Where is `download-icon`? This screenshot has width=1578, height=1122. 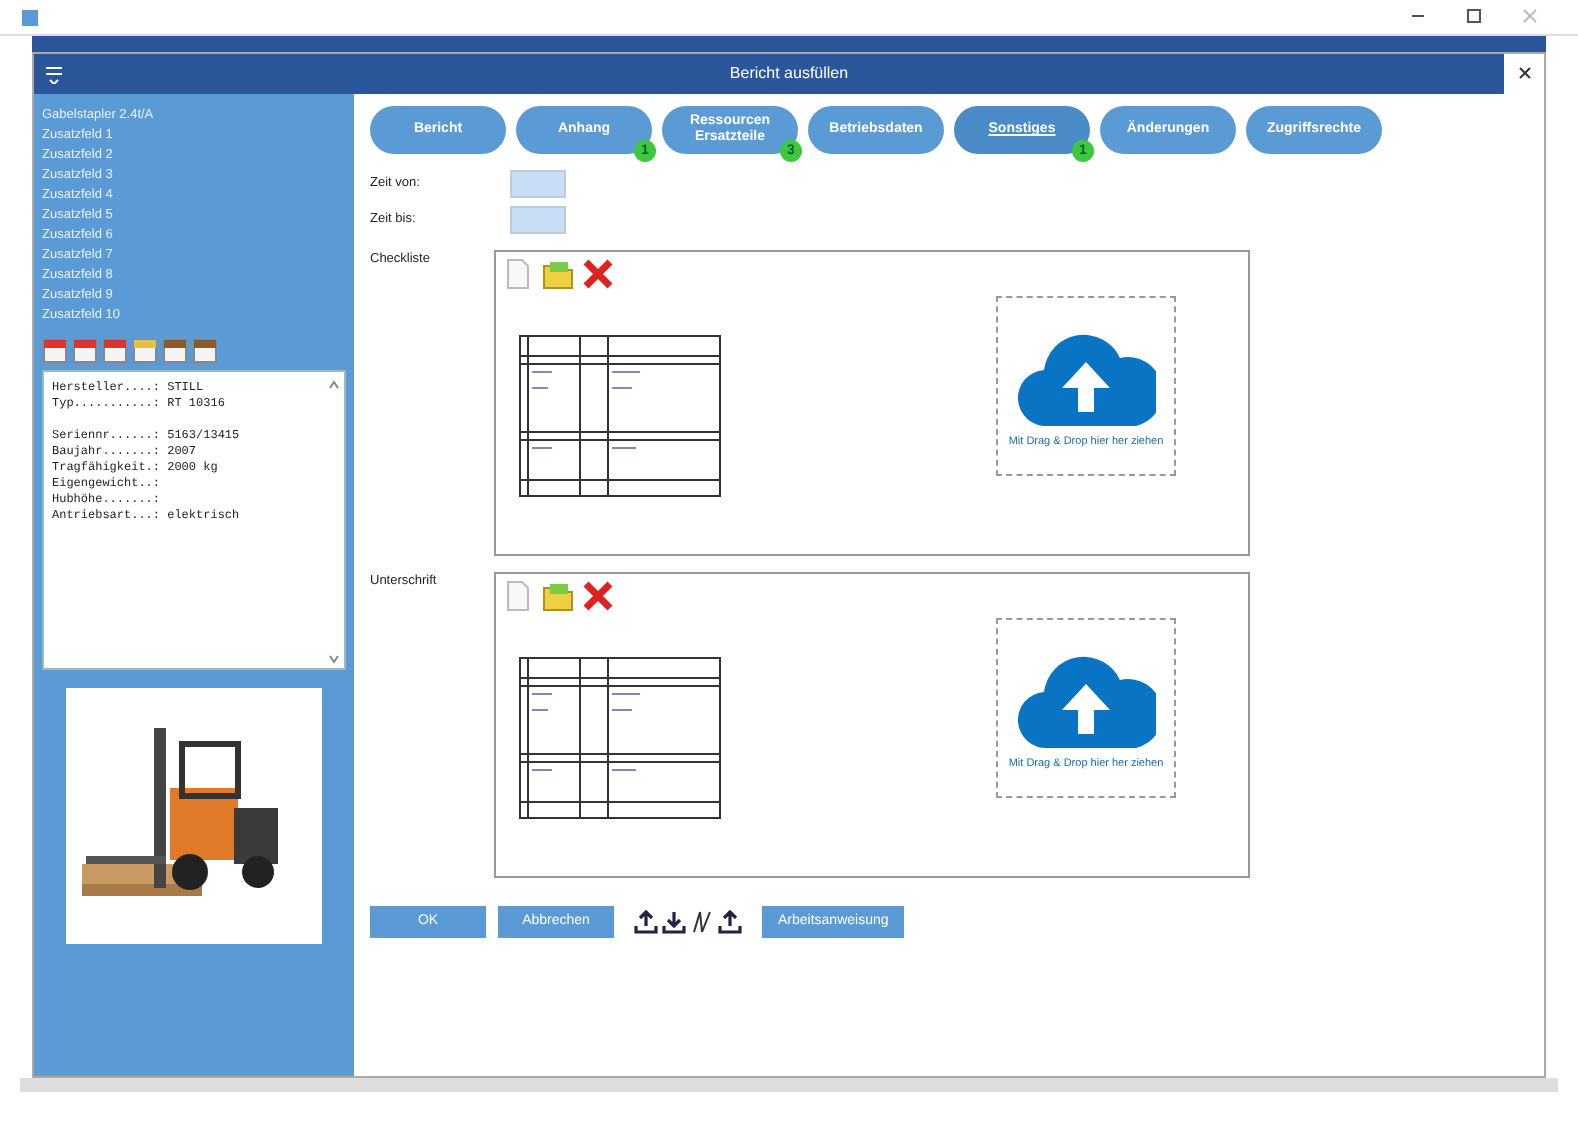 download-icon is located at coordinates (674, 922).